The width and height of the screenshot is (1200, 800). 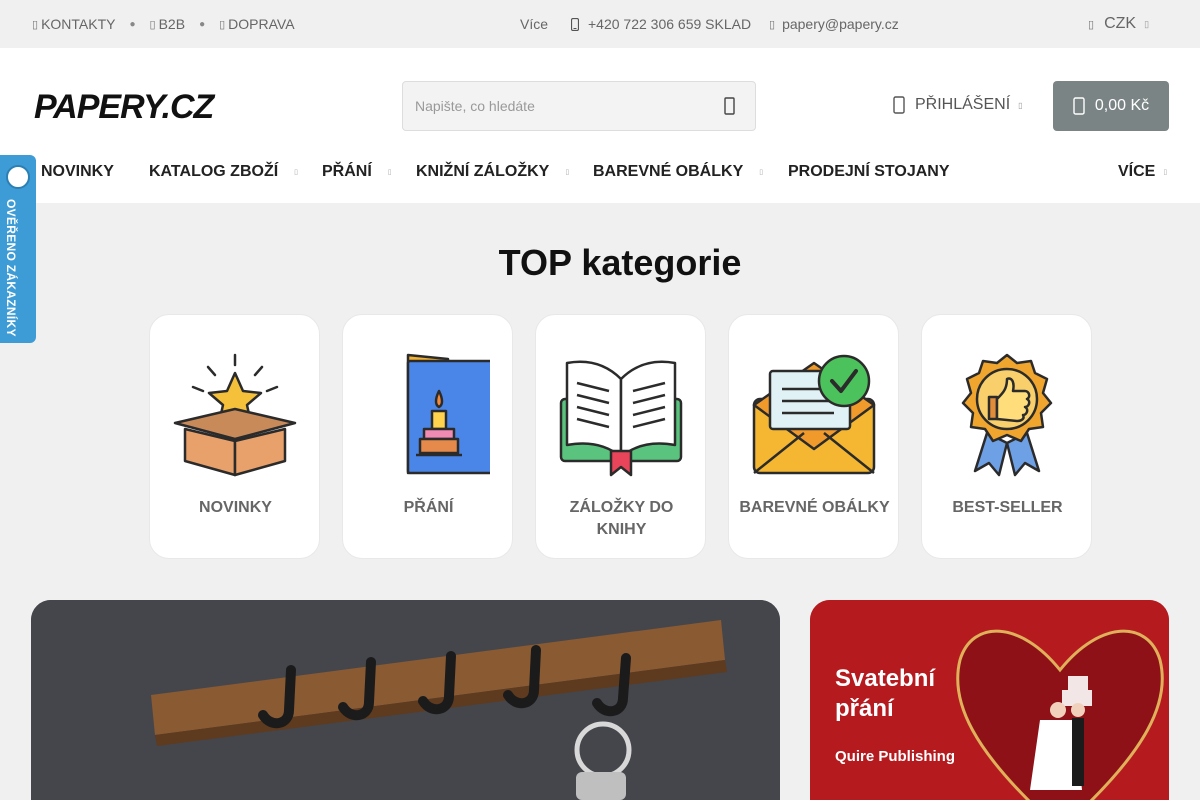 What do you see at coordinates (989, 700) in the screenshot?
I see `promo-banner-wedding-cards: Svatební přání Quire Publishing` at bounding box center [989, 700].